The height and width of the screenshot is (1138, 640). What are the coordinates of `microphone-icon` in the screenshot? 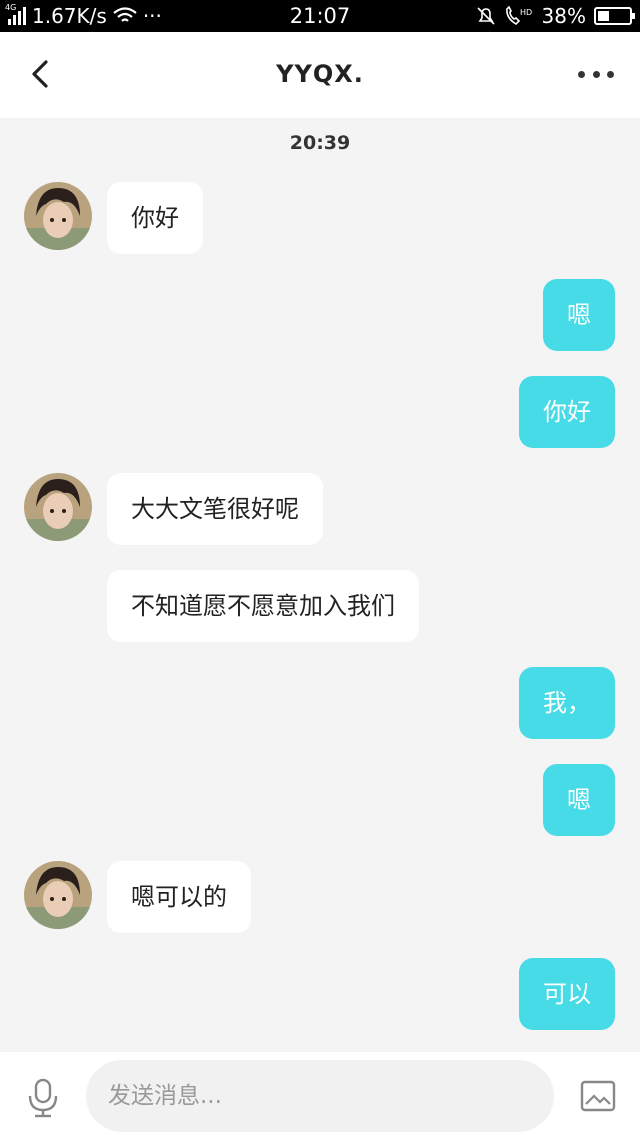 It's located at (43, 1098).